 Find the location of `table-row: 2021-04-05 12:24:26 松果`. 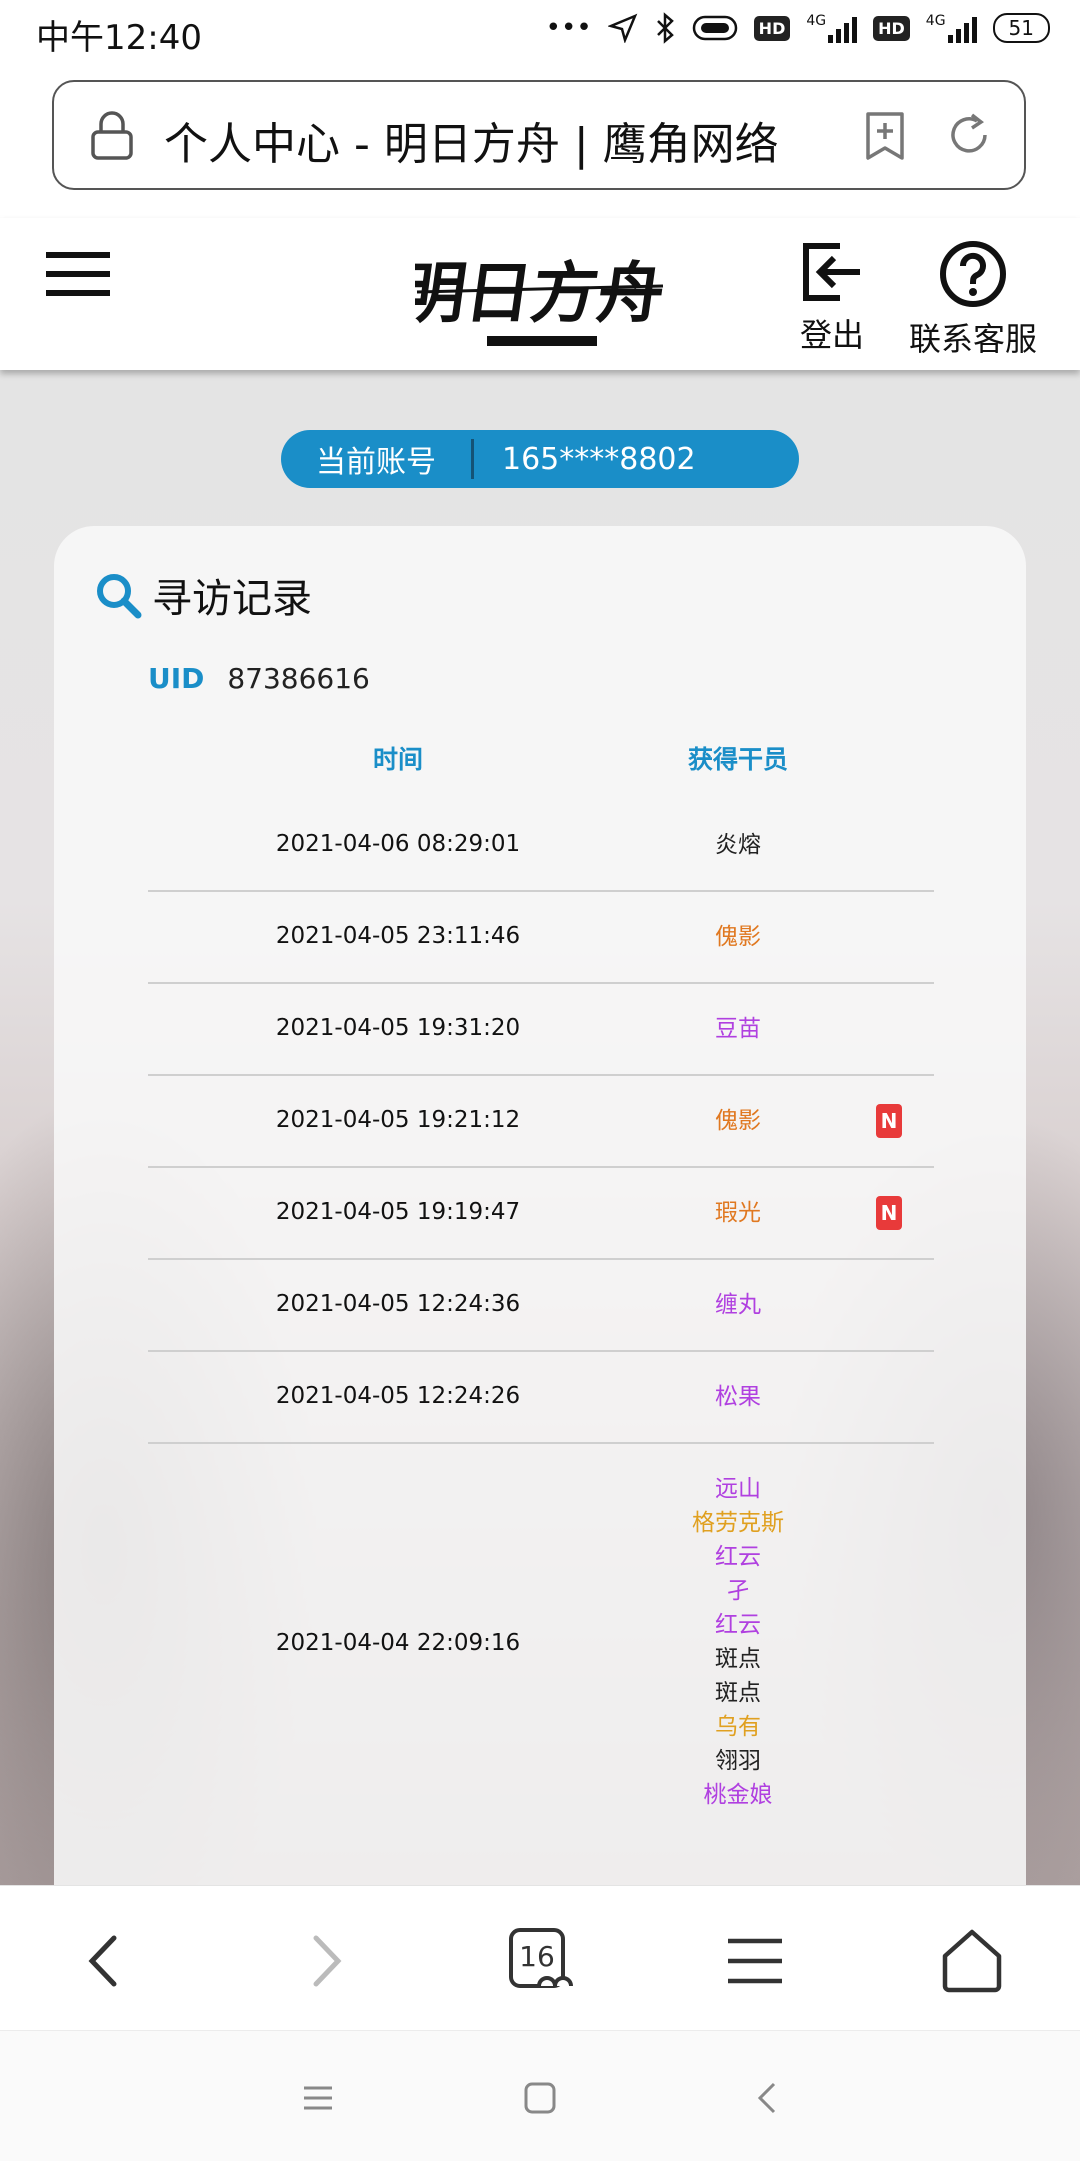

table-row: 2021-04-05 12:24:26 松果 is located at coordinates (541, 1398).